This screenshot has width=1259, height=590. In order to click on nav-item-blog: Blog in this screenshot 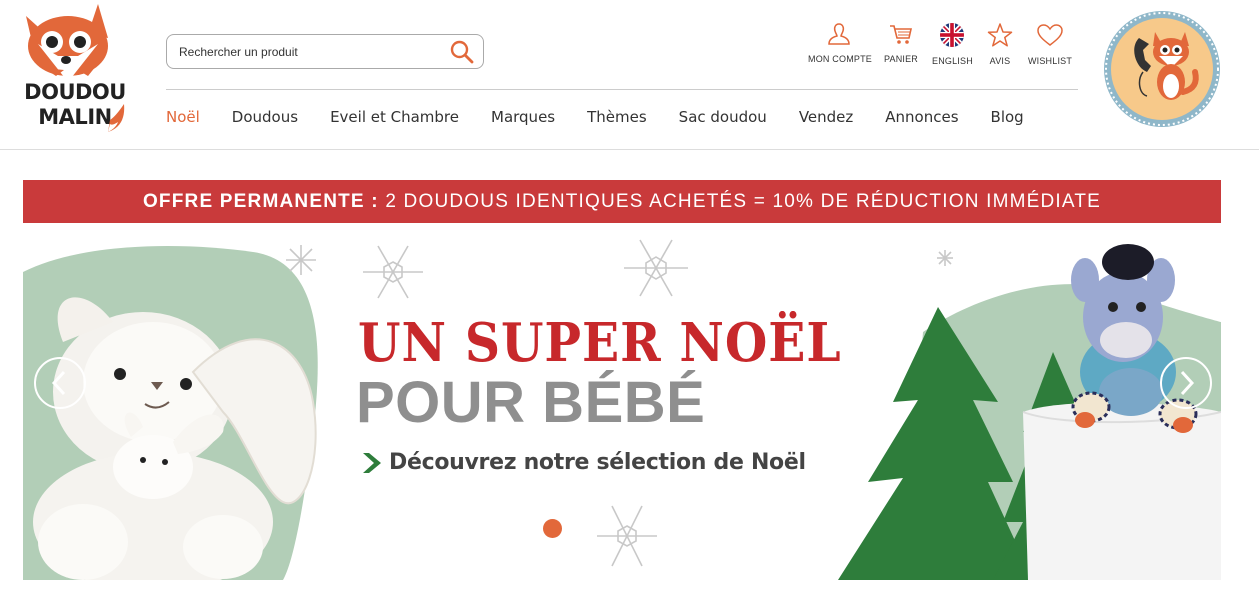, I will do `click(1007, 117)`.